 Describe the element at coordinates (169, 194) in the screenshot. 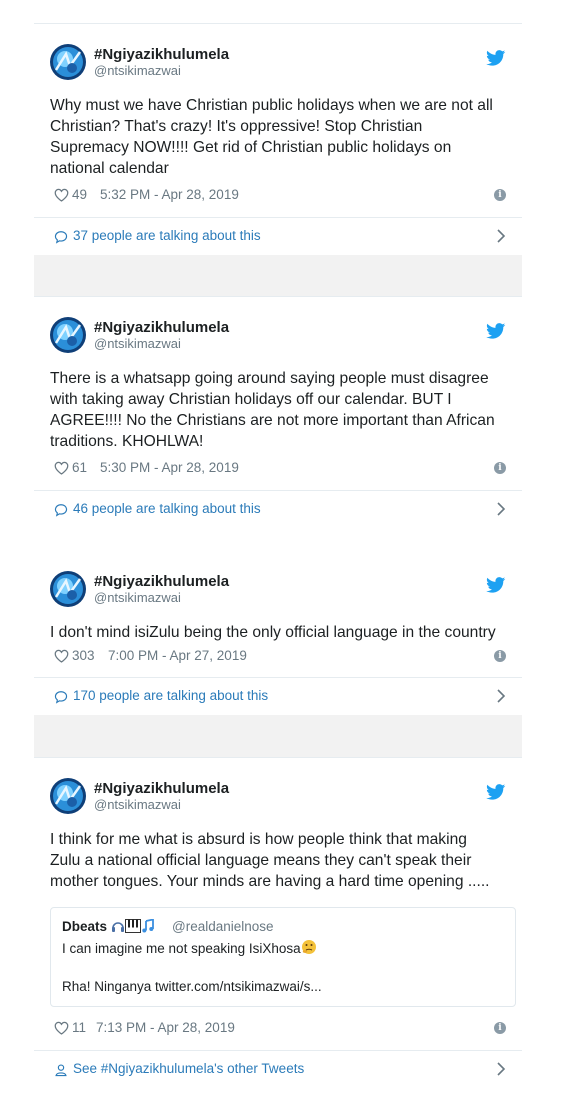

I see `timestamp: 5:32 PM - Apr 28, 2019` at that location.